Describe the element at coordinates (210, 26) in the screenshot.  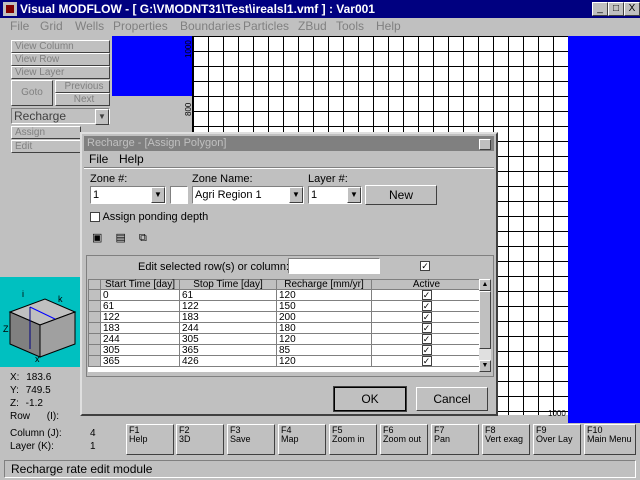
I see `menu-boundaries: Boundaries` at that location.